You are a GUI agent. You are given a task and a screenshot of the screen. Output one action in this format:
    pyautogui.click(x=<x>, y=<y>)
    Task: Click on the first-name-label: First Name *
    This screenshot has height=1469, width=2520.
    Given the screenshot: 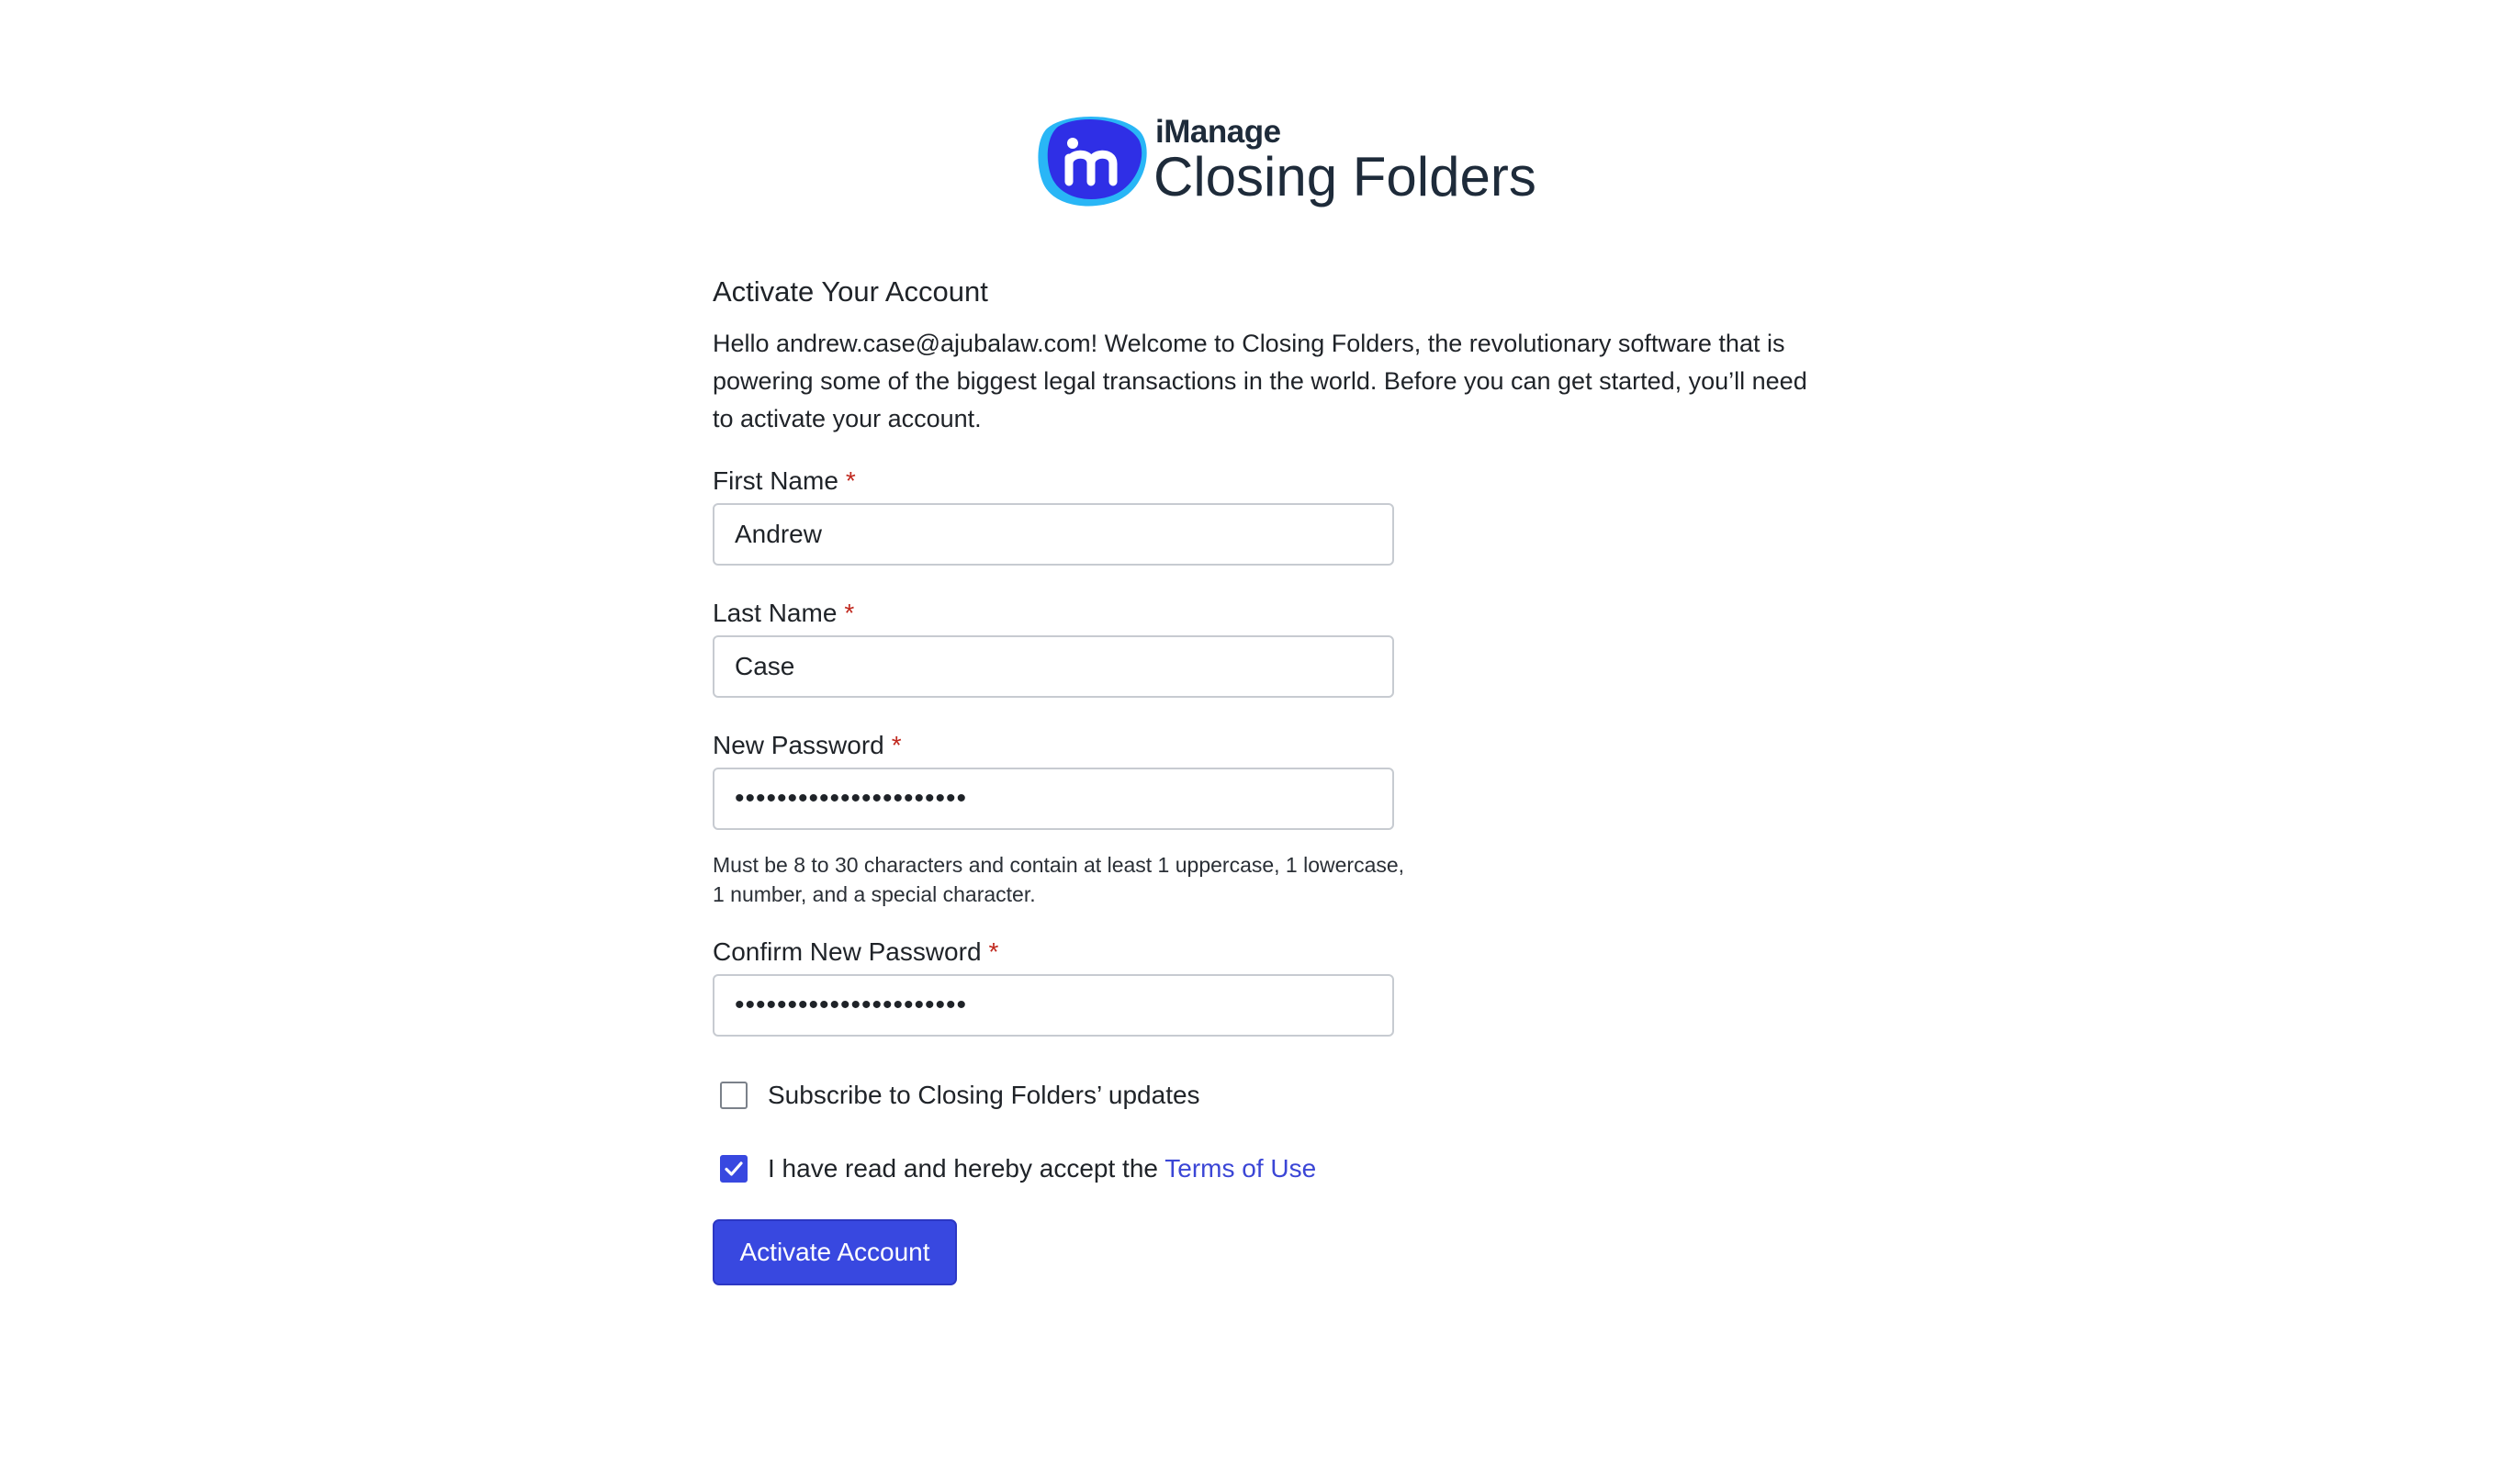 What is the action you would take?
    pyautogui.click(x=784, y=481)
    